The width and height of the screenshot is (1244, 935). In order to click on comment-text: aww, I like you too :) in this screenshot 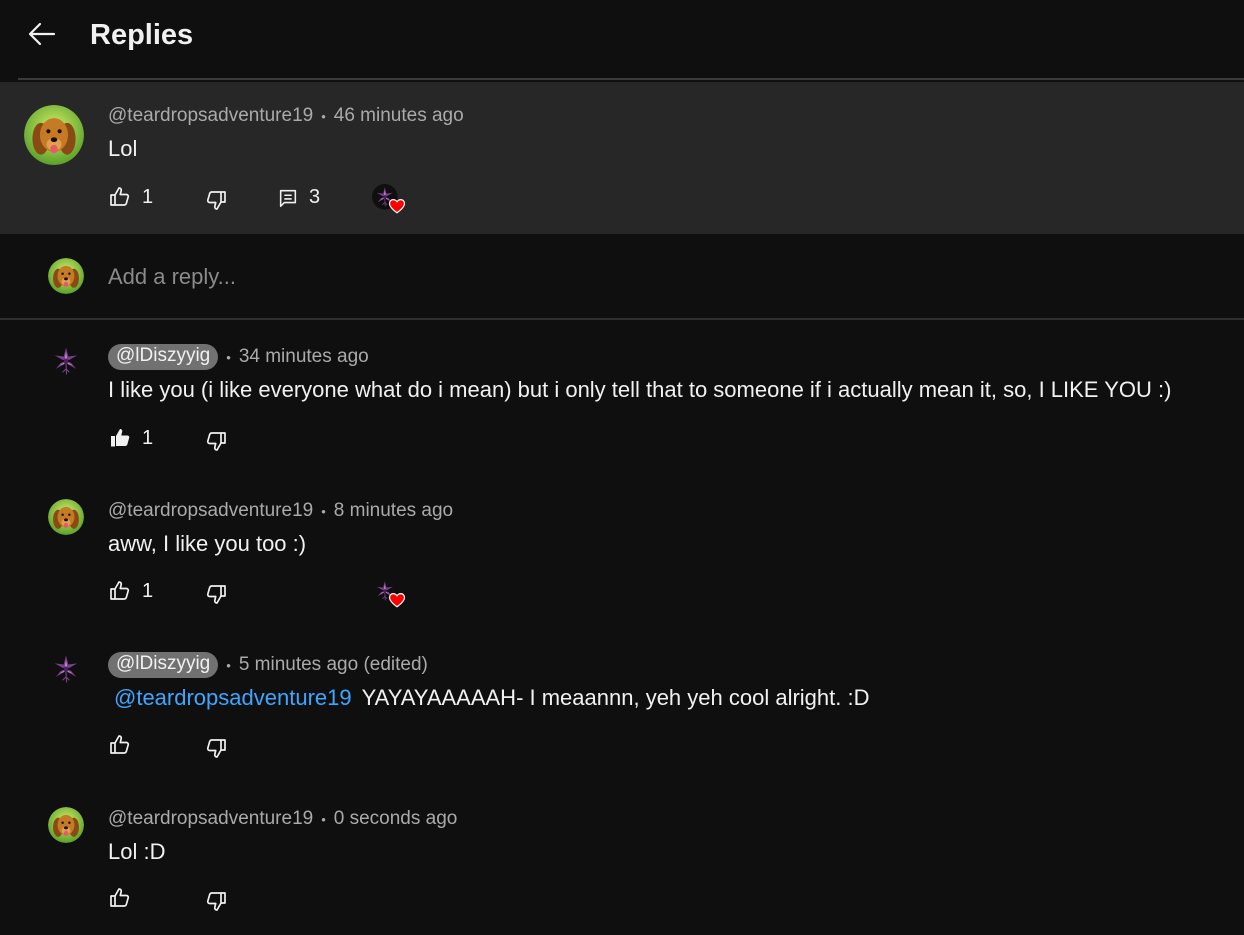, I will do `click(207, 543)`.